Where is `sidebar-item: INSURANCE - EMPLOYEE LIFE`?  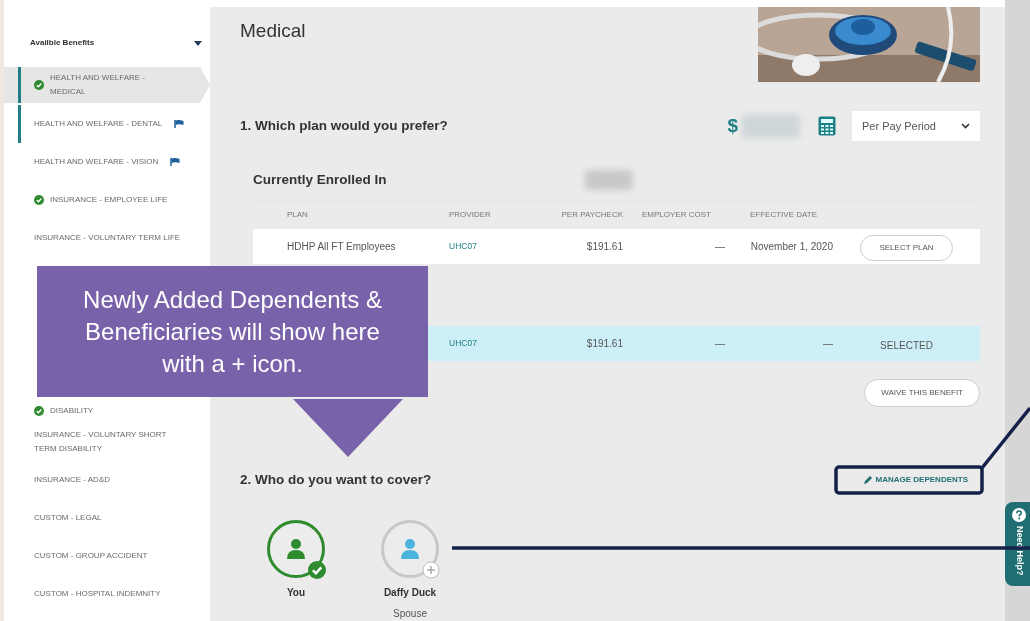 sidebar-item: INSURANCE - EMPLOYEE LIFE is located at coordinates (107, 200).